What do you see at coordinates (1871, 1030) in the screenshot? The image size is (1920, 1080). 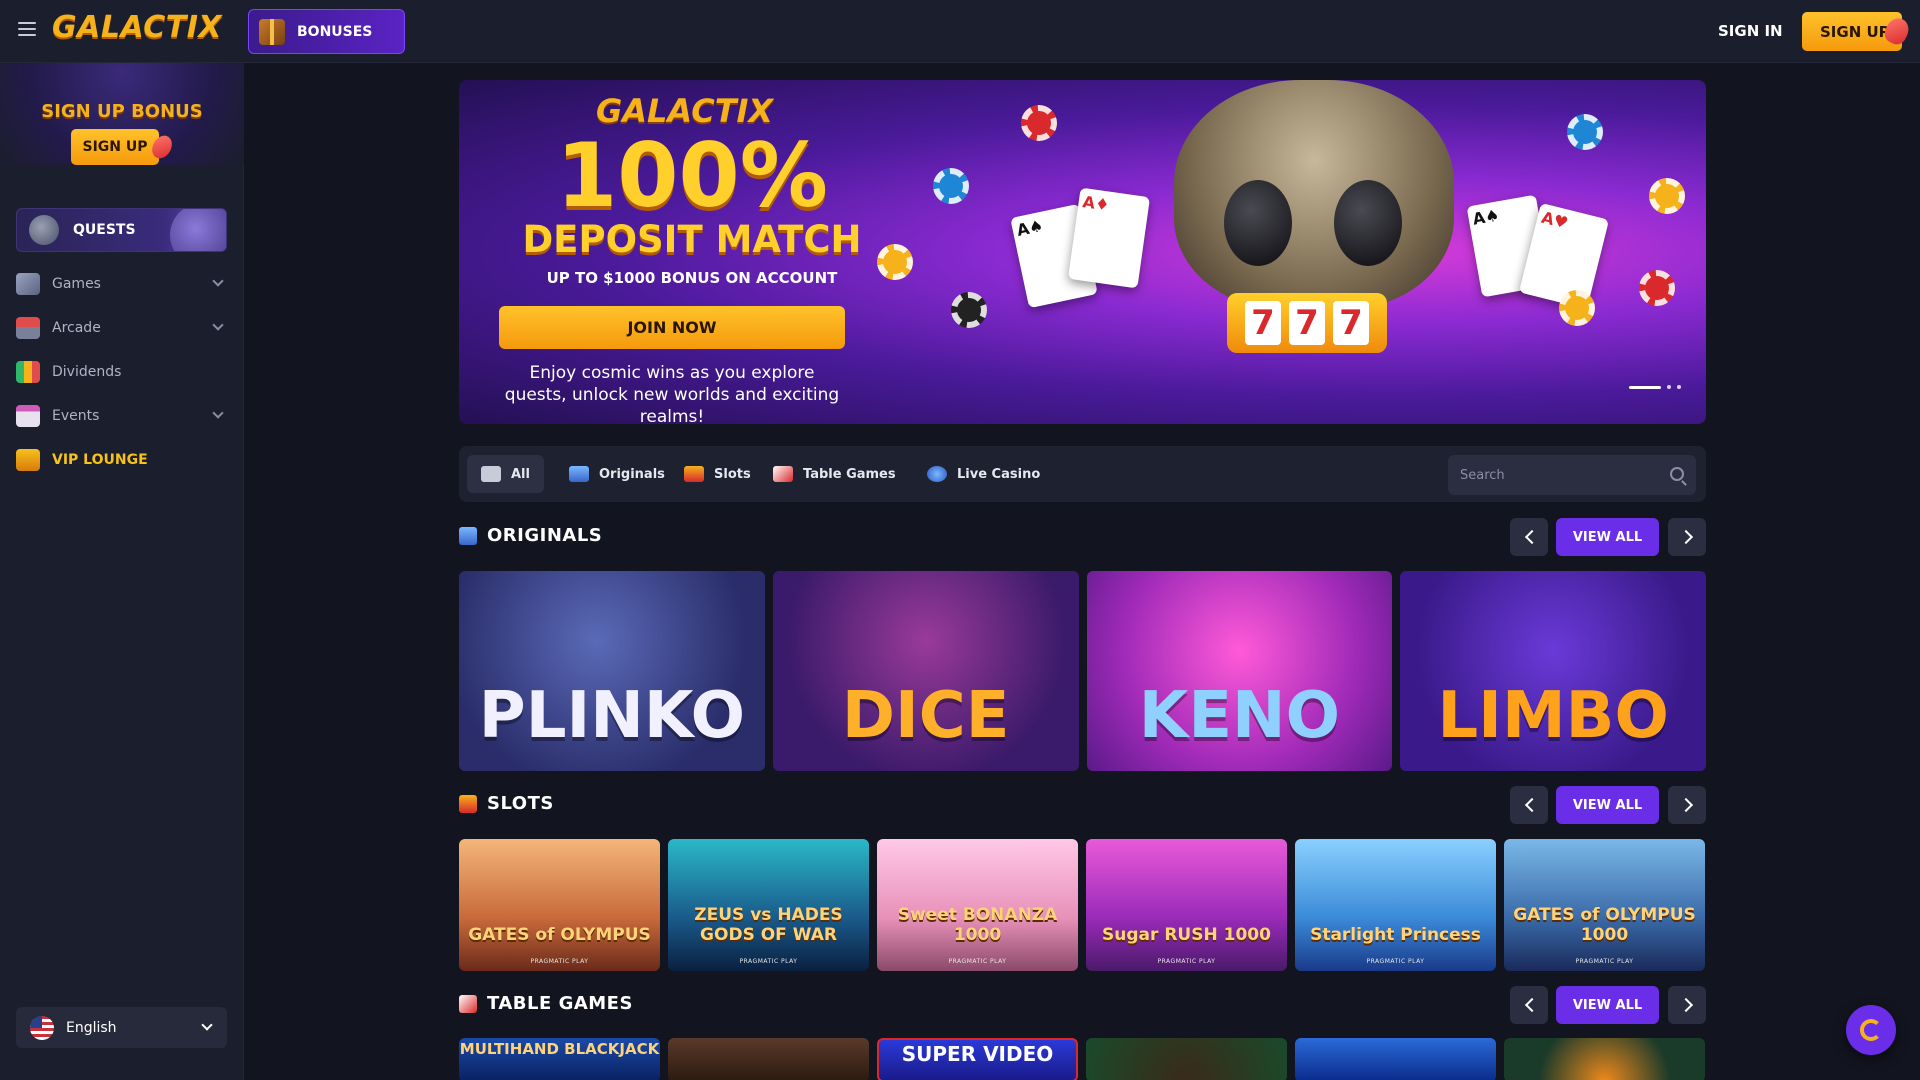 I see `support-chat-button` at bounding box center [1871, 1030].